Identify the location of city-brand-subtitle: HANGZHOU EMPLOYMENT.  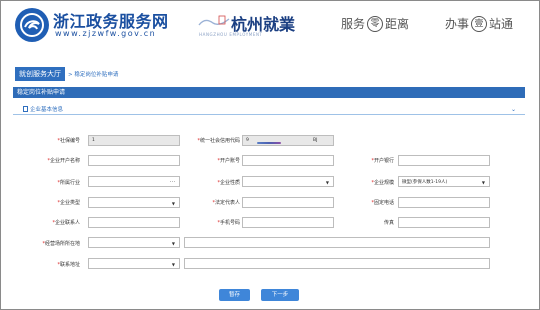
(231, 34).